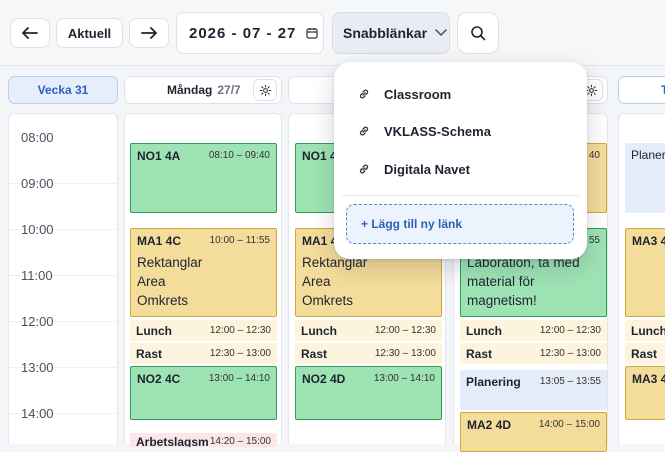  What do you see at coordinates (533, 432) in the screenshot?
I see `lesson-event: MA2 4D 14:00 – 15:00` at bounding box center [533, 432].